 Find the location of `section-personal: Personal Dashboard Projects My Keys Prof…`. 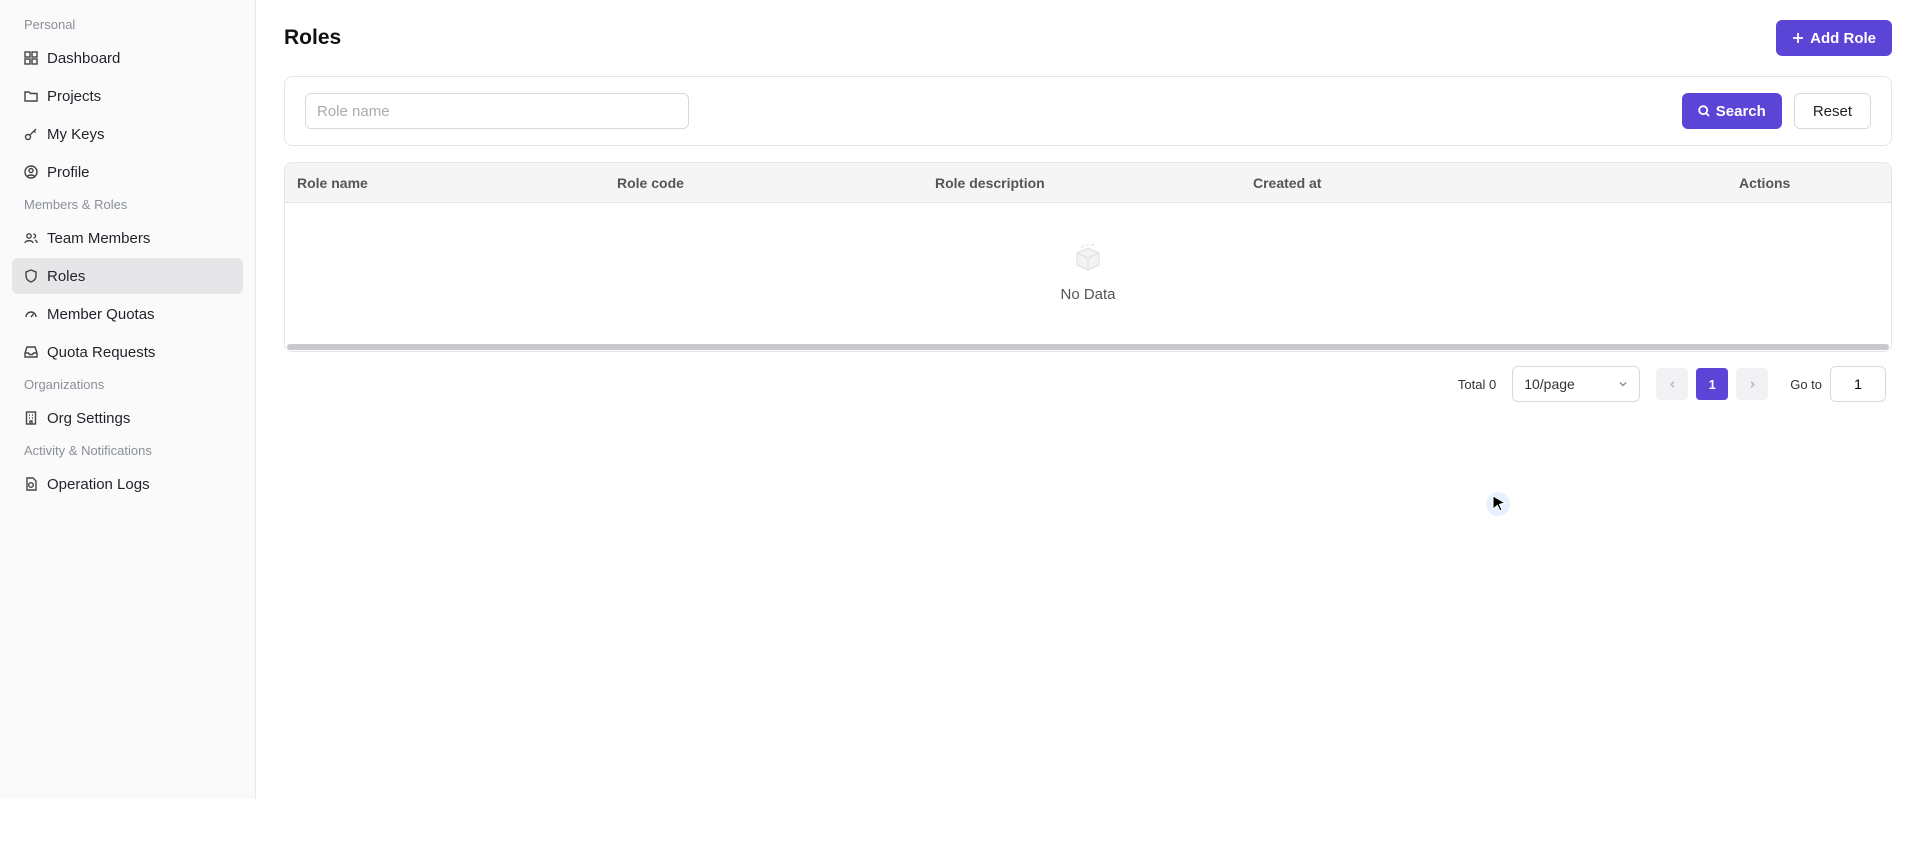

section-personal: Personal Dashboard Projects My Keys Prof… is located at coordinates (127, 101).